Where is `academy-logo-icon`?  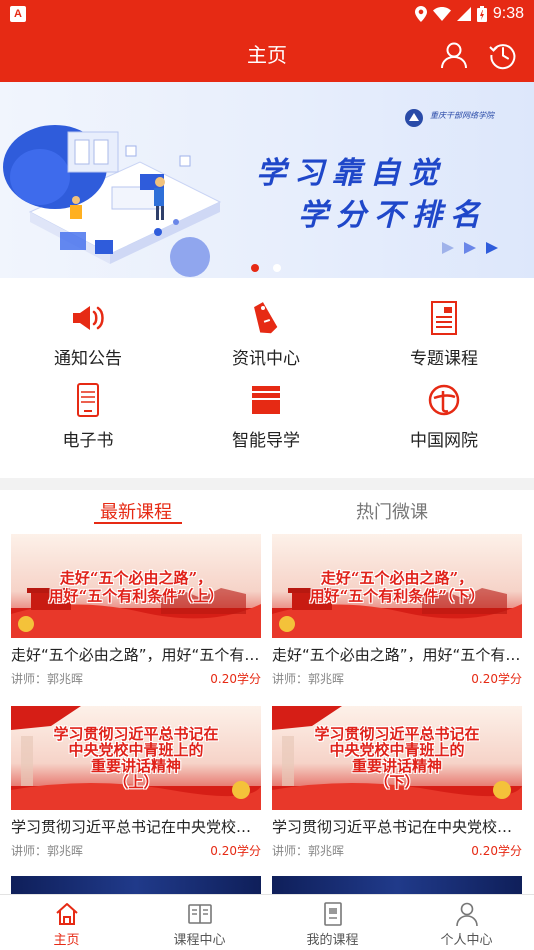 academy-logo-icon is located at coordinates (444, 400).